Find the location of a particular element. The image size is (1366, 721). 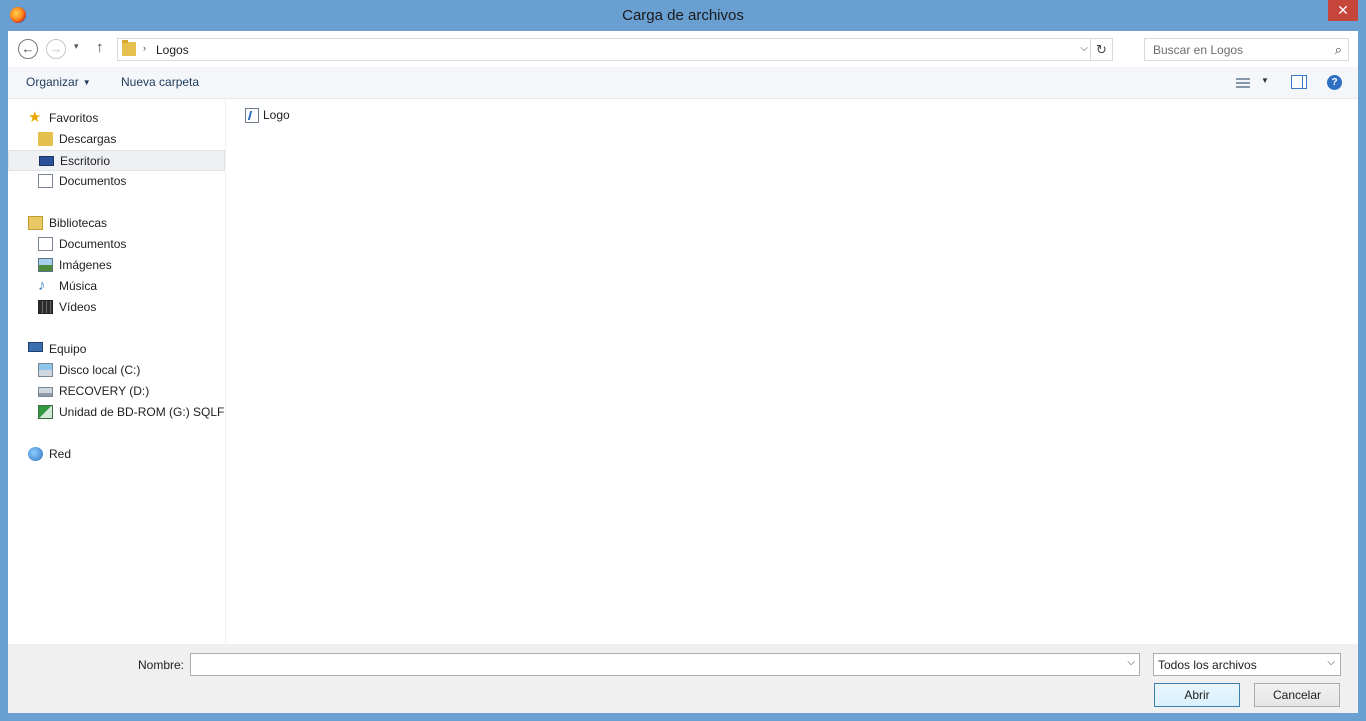

file-type-value: Todos los archivos is located at coordinates (1207, 665).